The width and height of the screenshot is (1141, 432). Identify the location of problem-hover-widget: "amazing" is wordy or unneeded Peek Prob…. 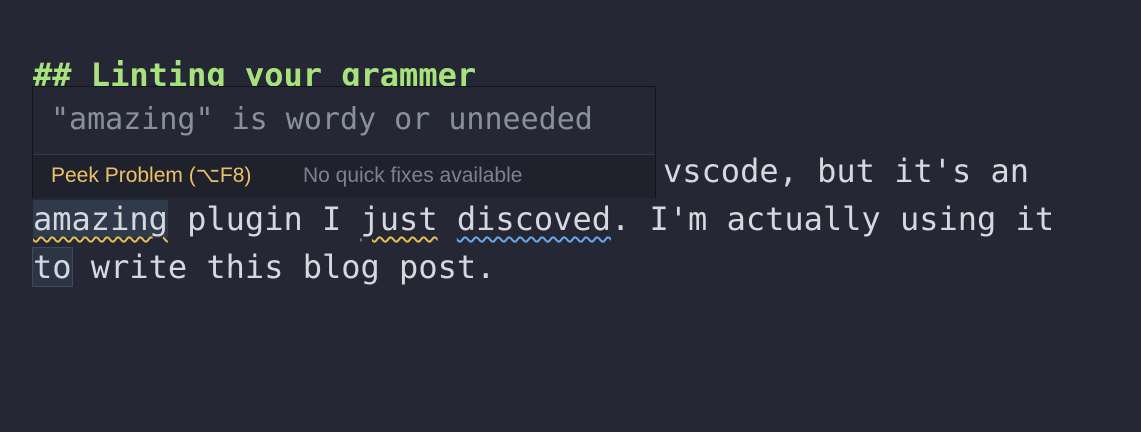
(344, 142).